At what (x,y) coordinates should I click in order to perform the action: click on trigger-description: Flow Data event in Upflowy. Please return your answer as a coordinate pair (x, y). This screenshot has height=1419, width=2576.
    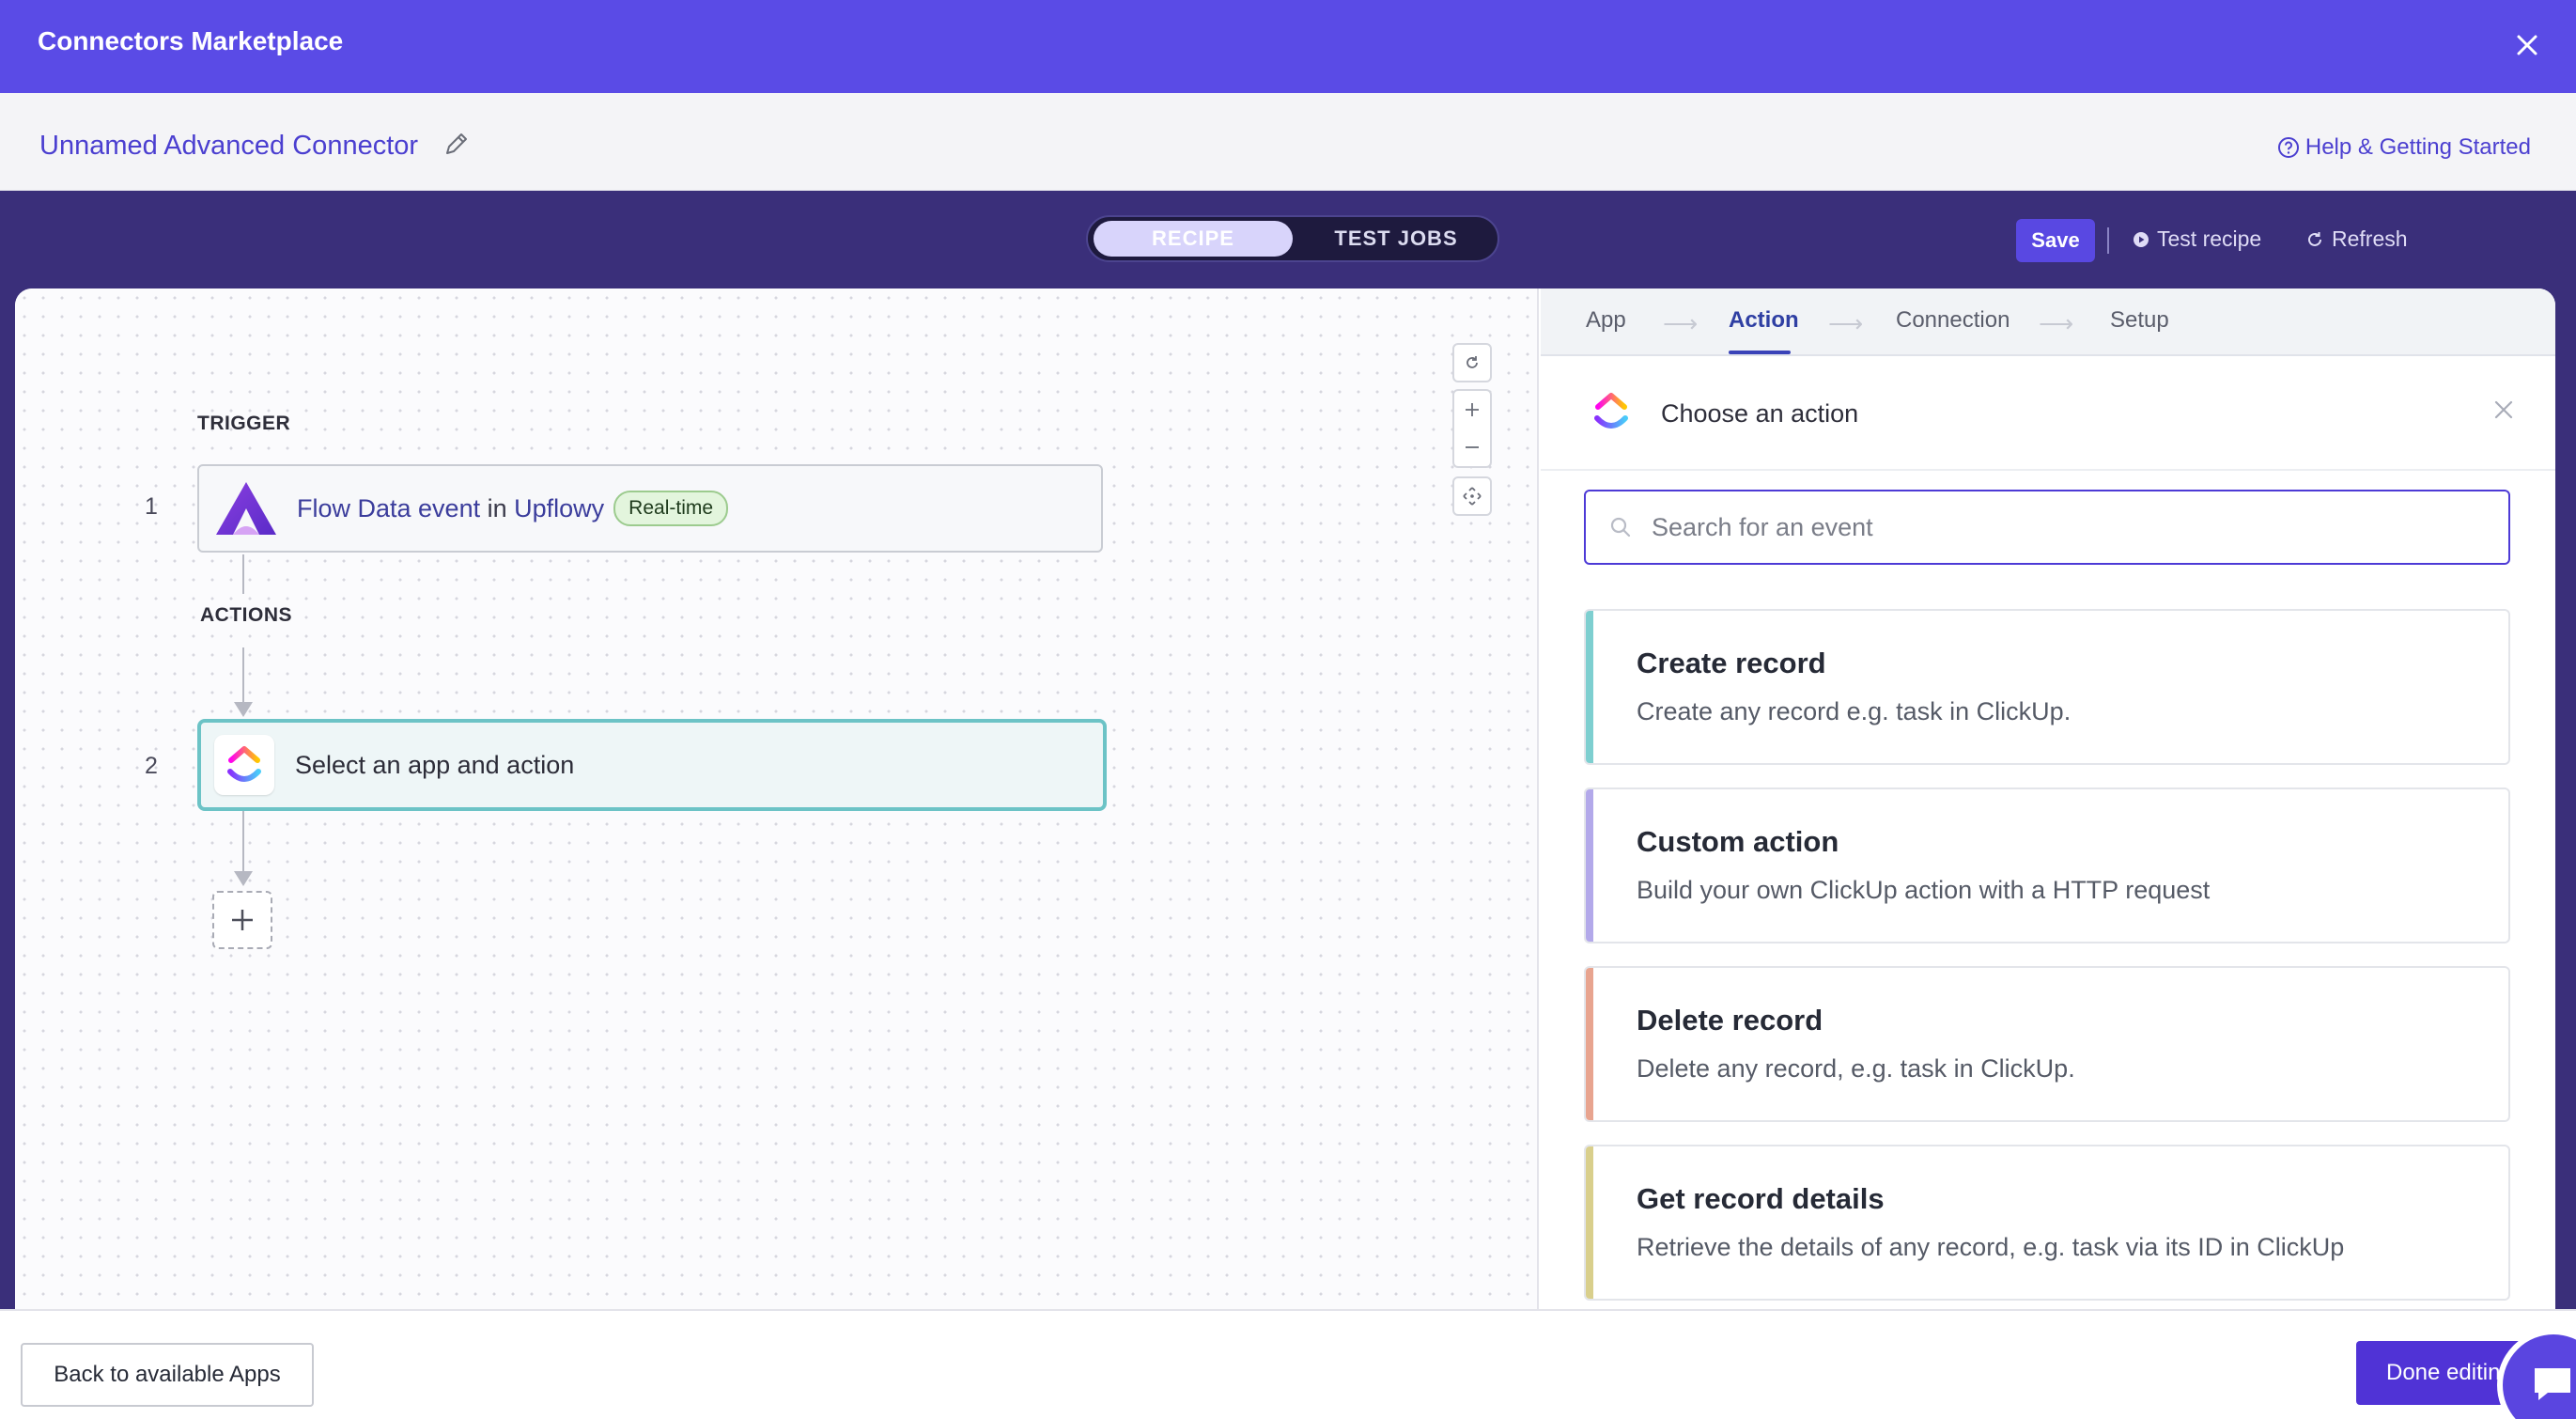
    Looking at the image, I should click on (450, 508).